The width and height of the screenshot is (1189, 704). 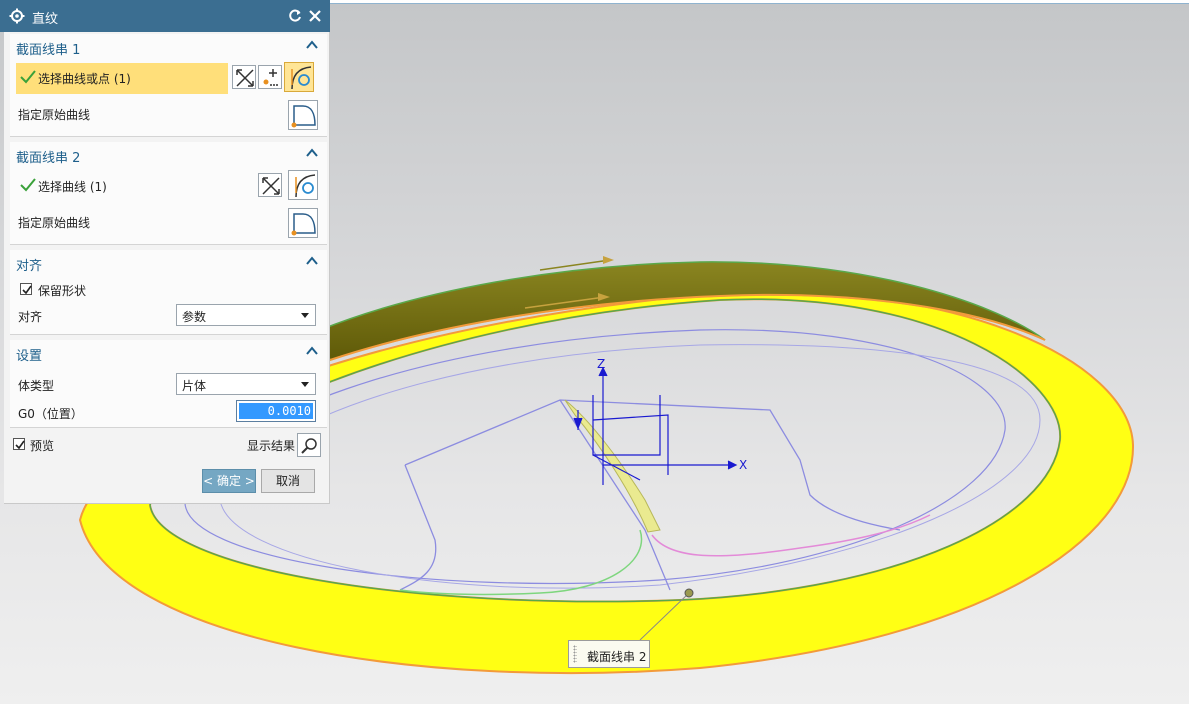 I want to click on select-curve-or-point-label: 选择曲线或点 (1), so click(x=84, y=79).